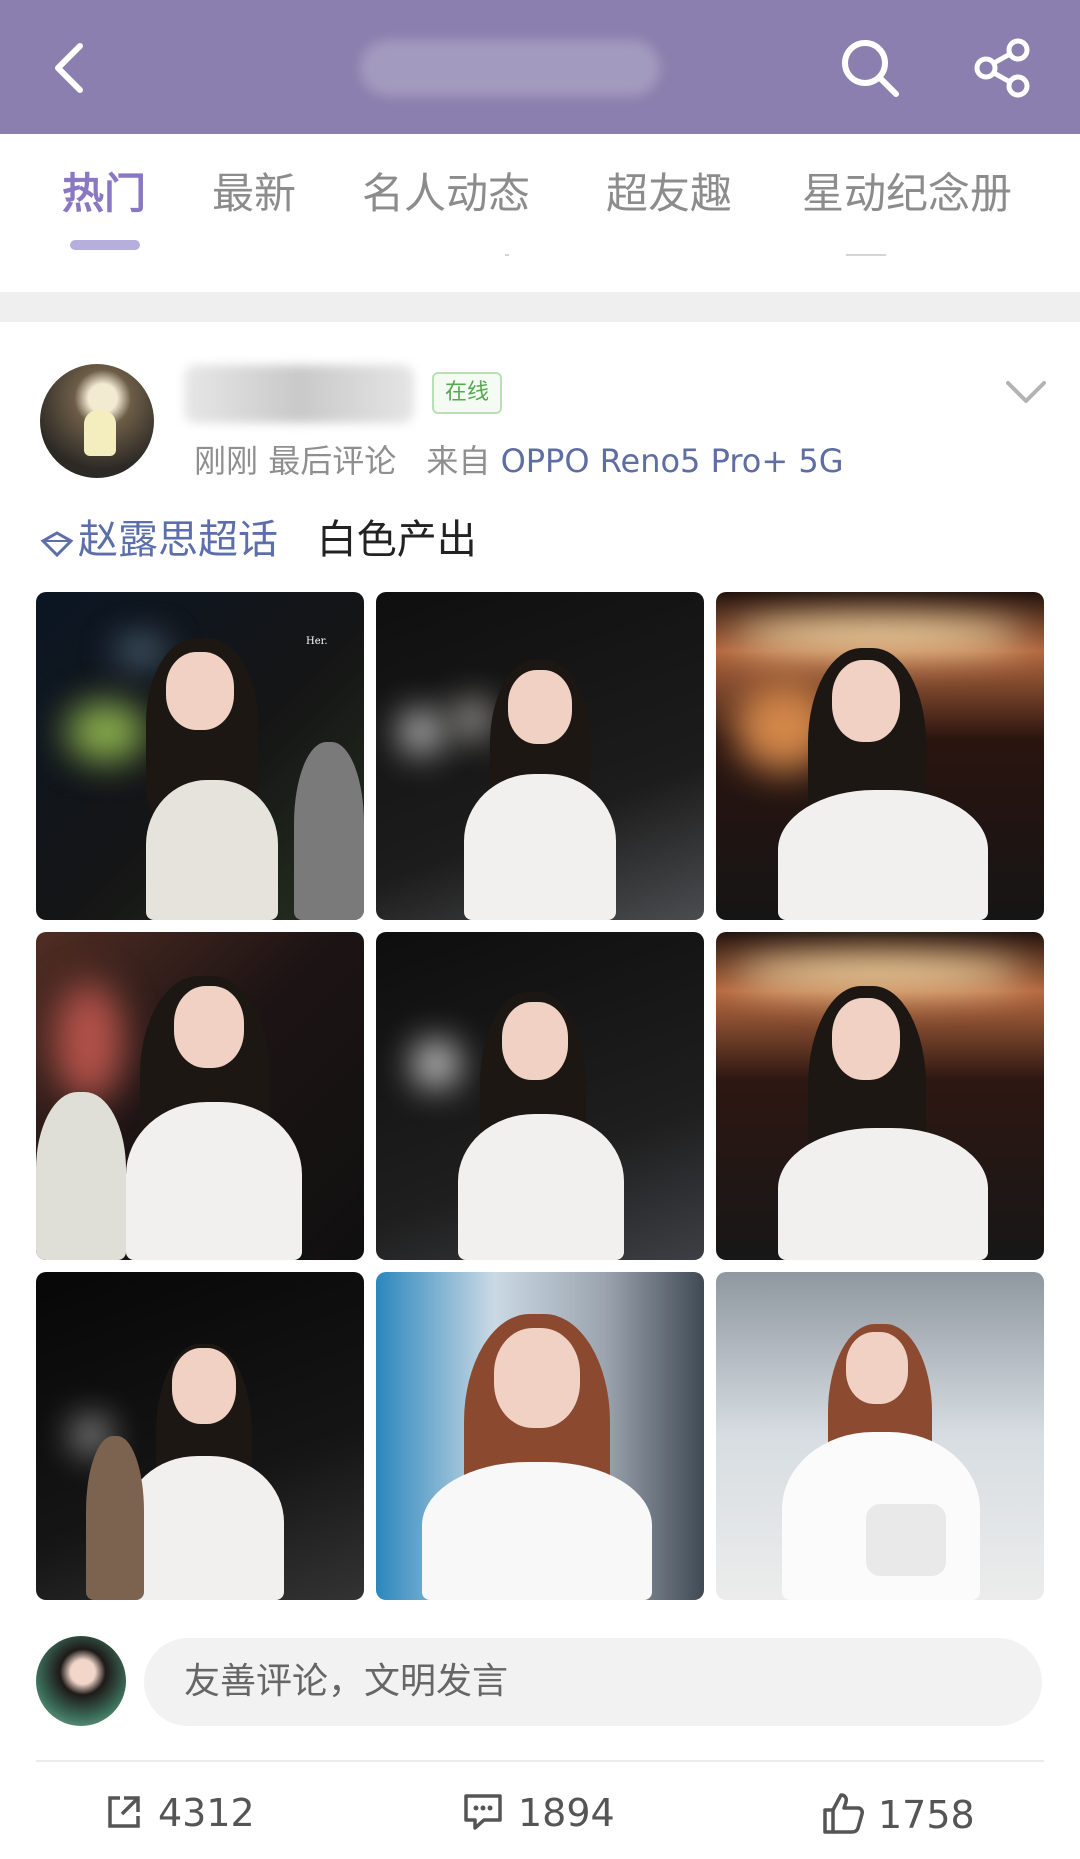 Image resolution: width=1080 pixels, height=1859 pixels. What do you see at coordinates (926, 1815) in the screenshot?
I see `like-count: 1758` at bounding box center [926, 1815].